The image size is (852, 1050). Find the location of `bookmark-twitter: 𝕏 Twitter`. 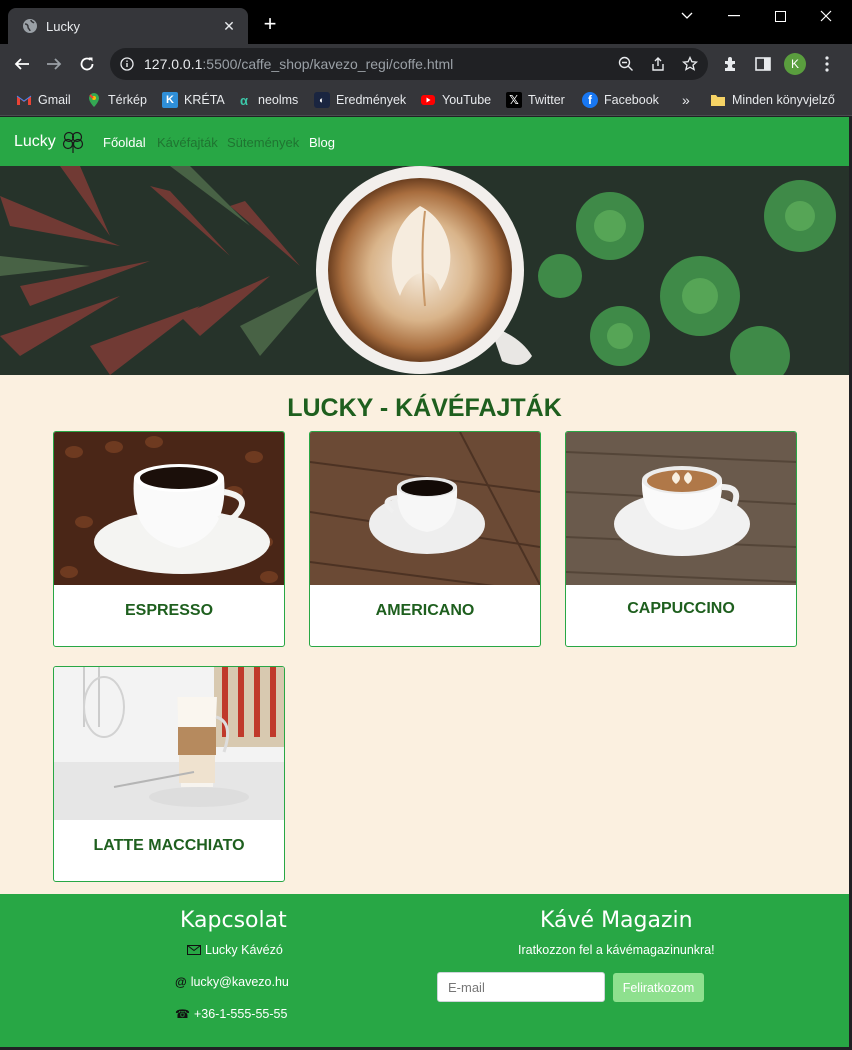

bookmark-twitter: 𝕏 Twitter is located at coordinates (535, 100).